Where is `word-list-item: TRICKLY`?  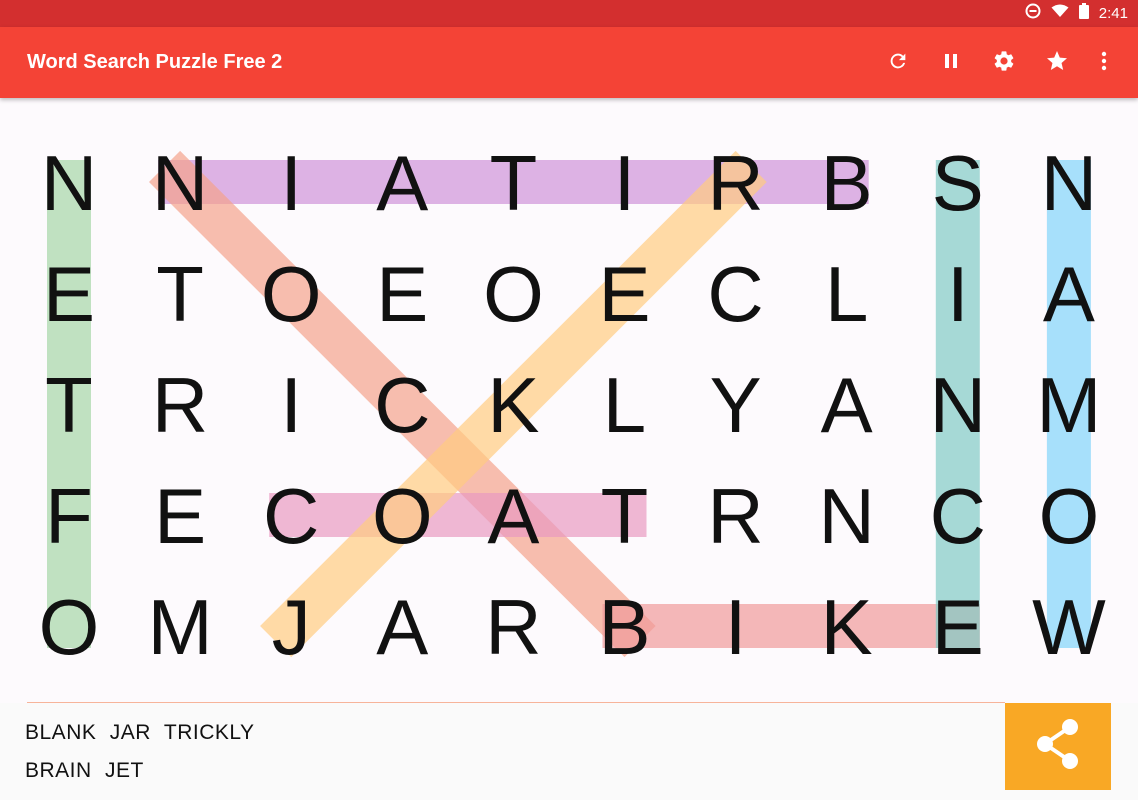 word-list-item: TRICKLY is located at coordinates (209, 732).